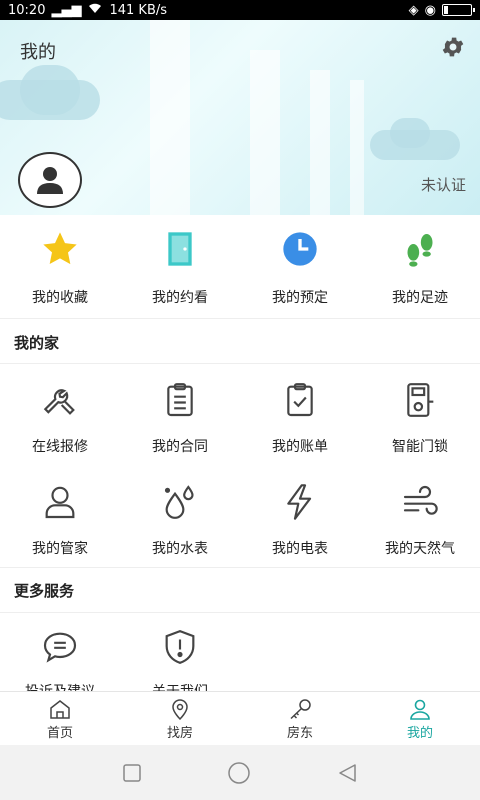 The image size is (480, 800). I want to click on status-time: 10:20, so click(27, 10).